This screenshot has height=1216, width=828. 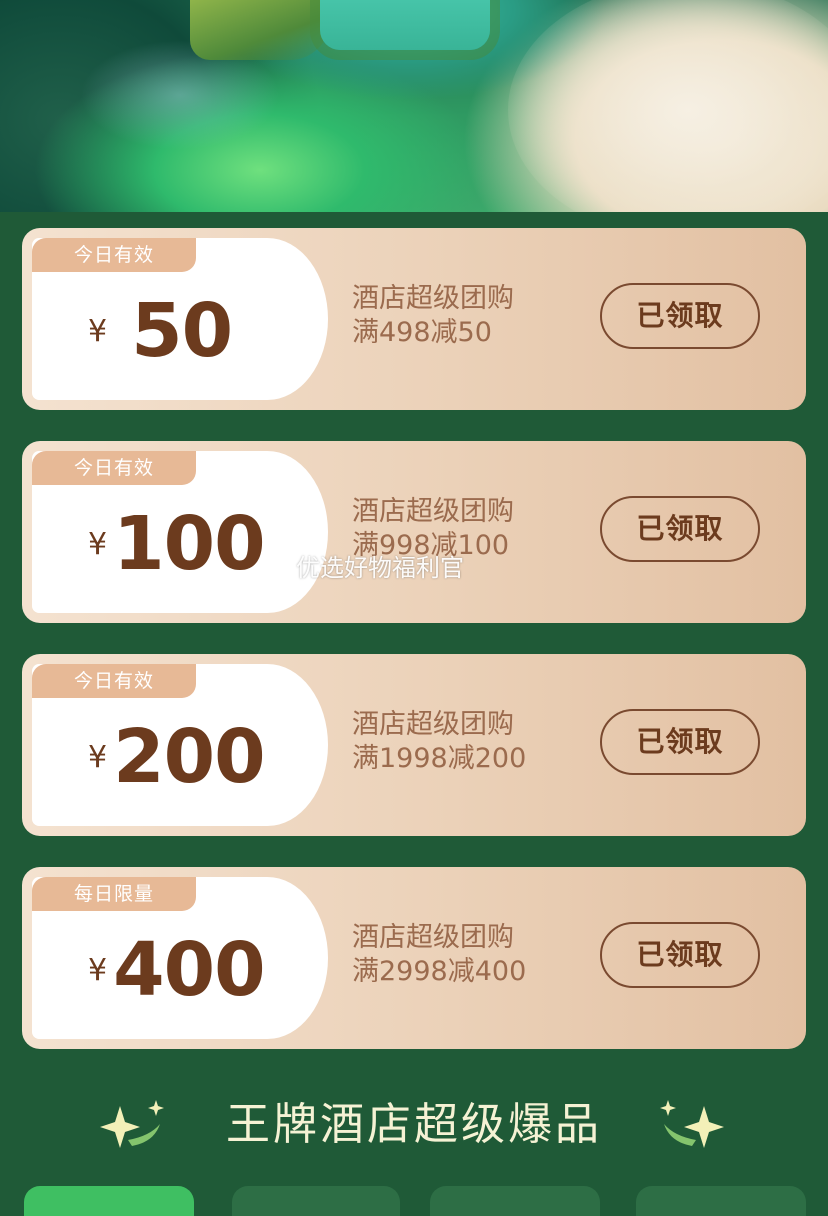 I want to click on coupon-description: 酒店超级团购 满2998减400, so click(x=439, y=955).